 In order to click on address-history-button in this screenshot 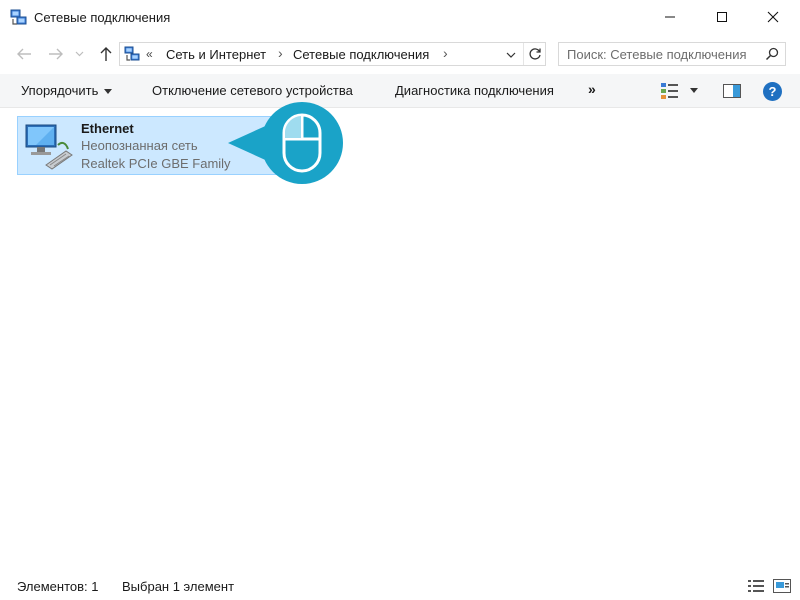, I will do `click(511, 55)`.